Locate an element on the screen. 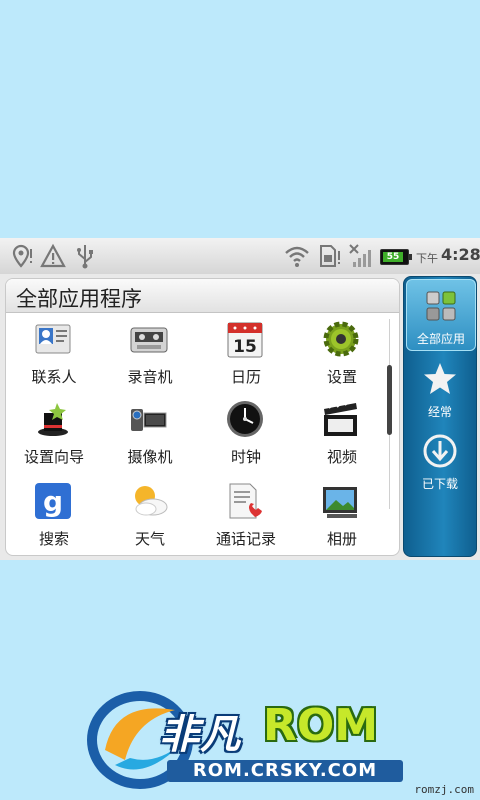  category-tab-bar: 全部应用 经常 已下载 is located at coordinates (440, 416).